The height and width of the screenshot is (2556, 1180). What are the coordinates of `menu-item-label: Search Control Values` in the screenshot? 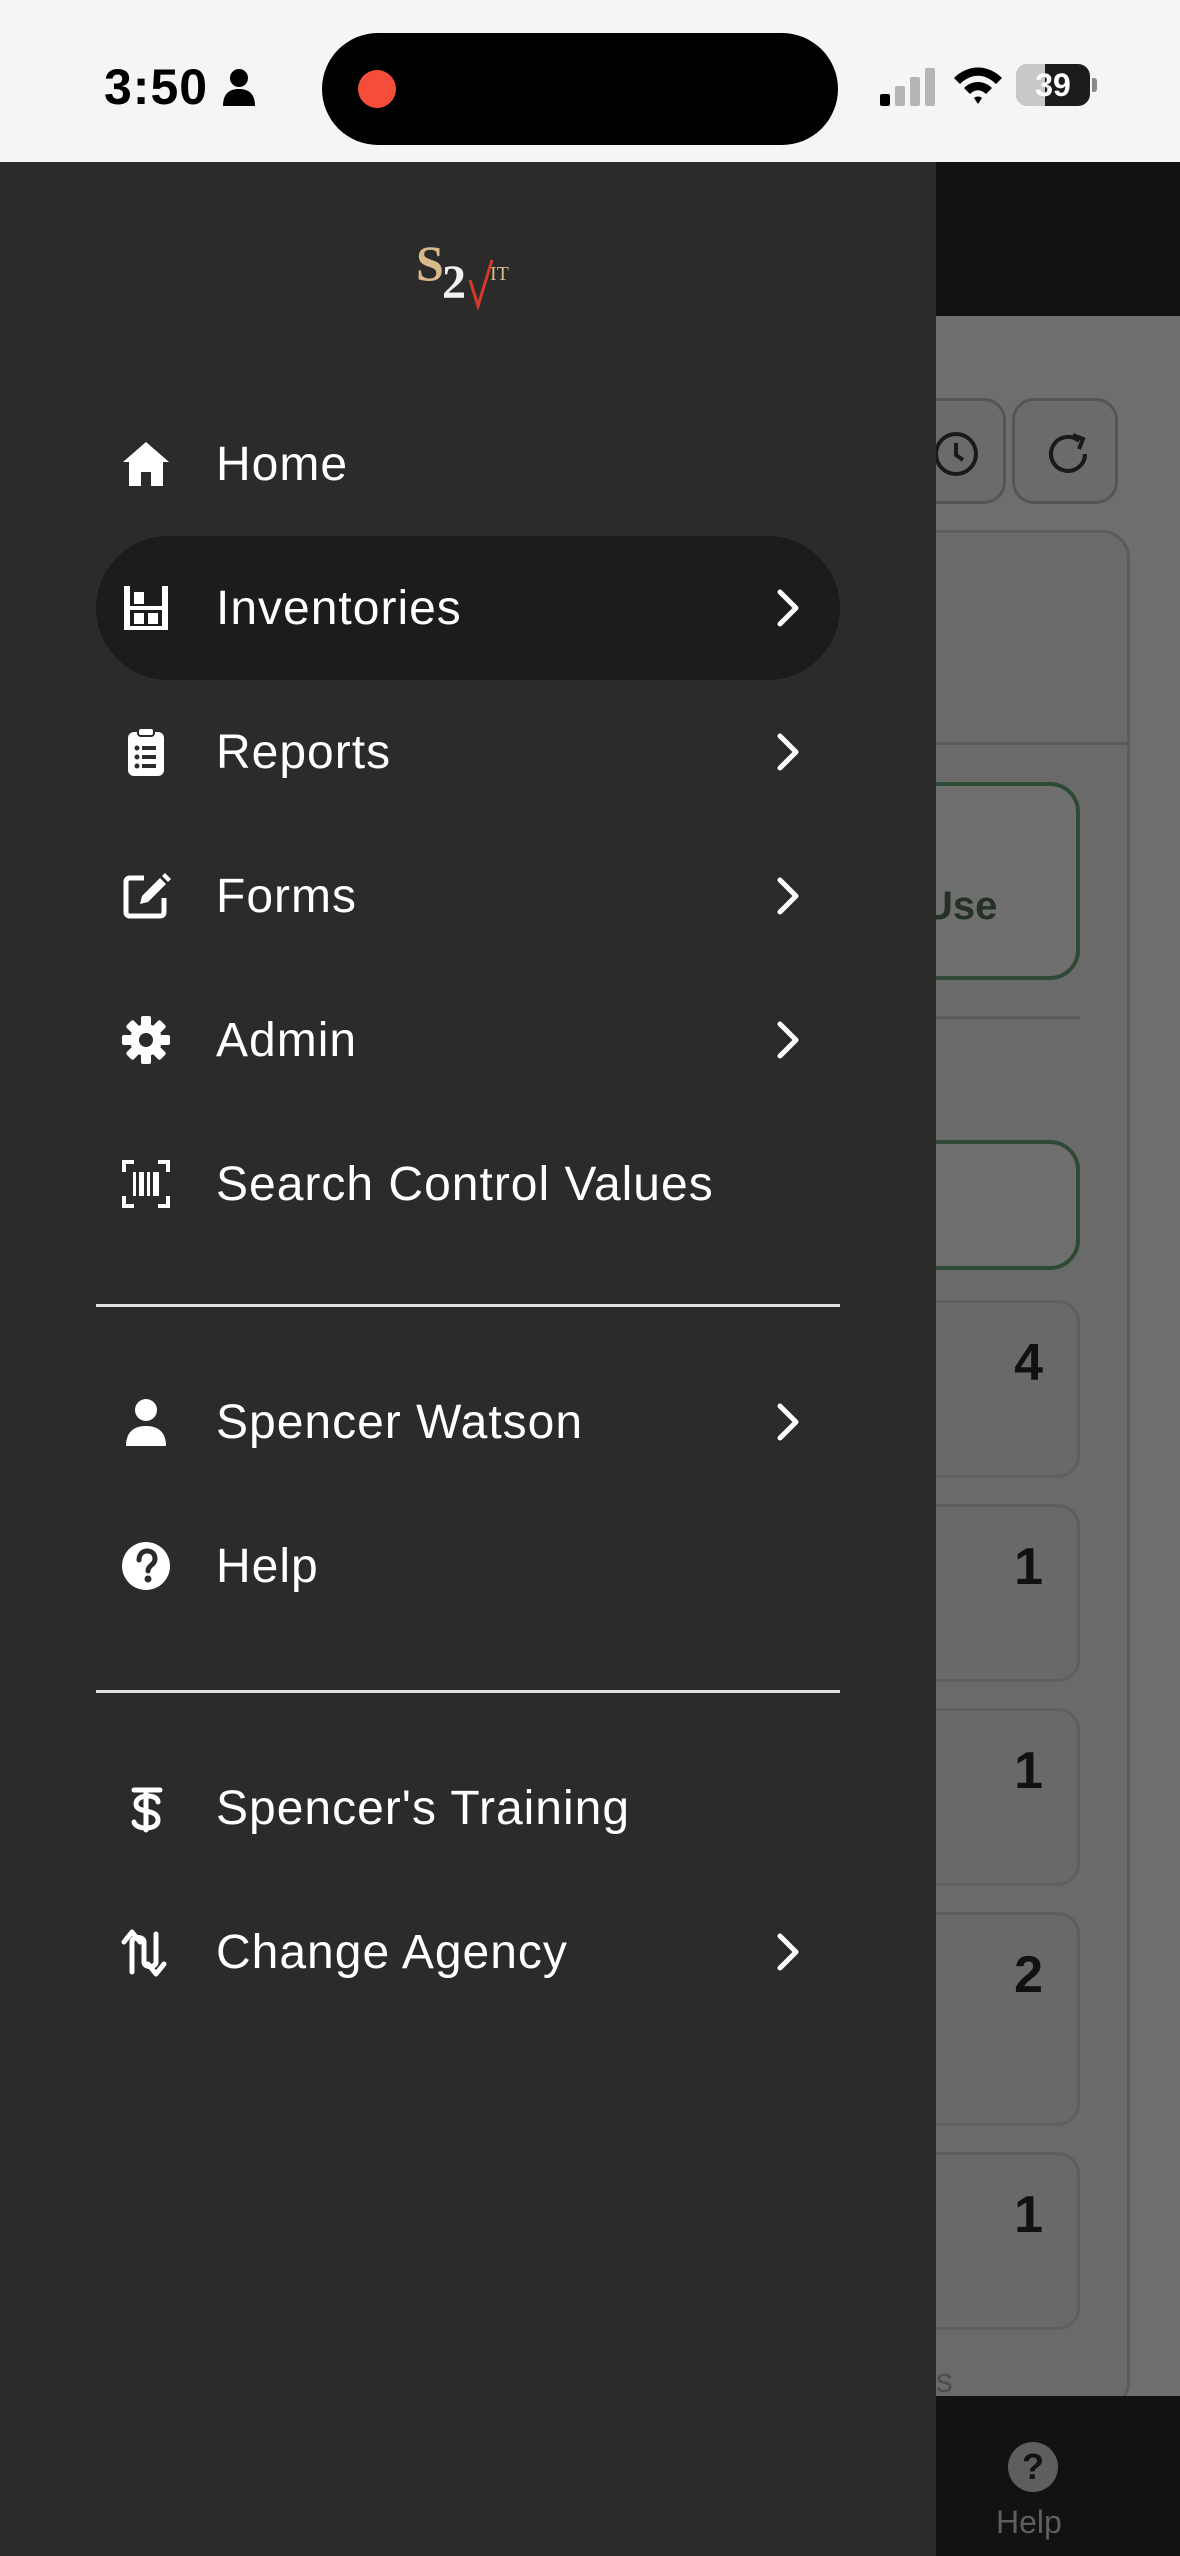 It's located at (465, 1184).